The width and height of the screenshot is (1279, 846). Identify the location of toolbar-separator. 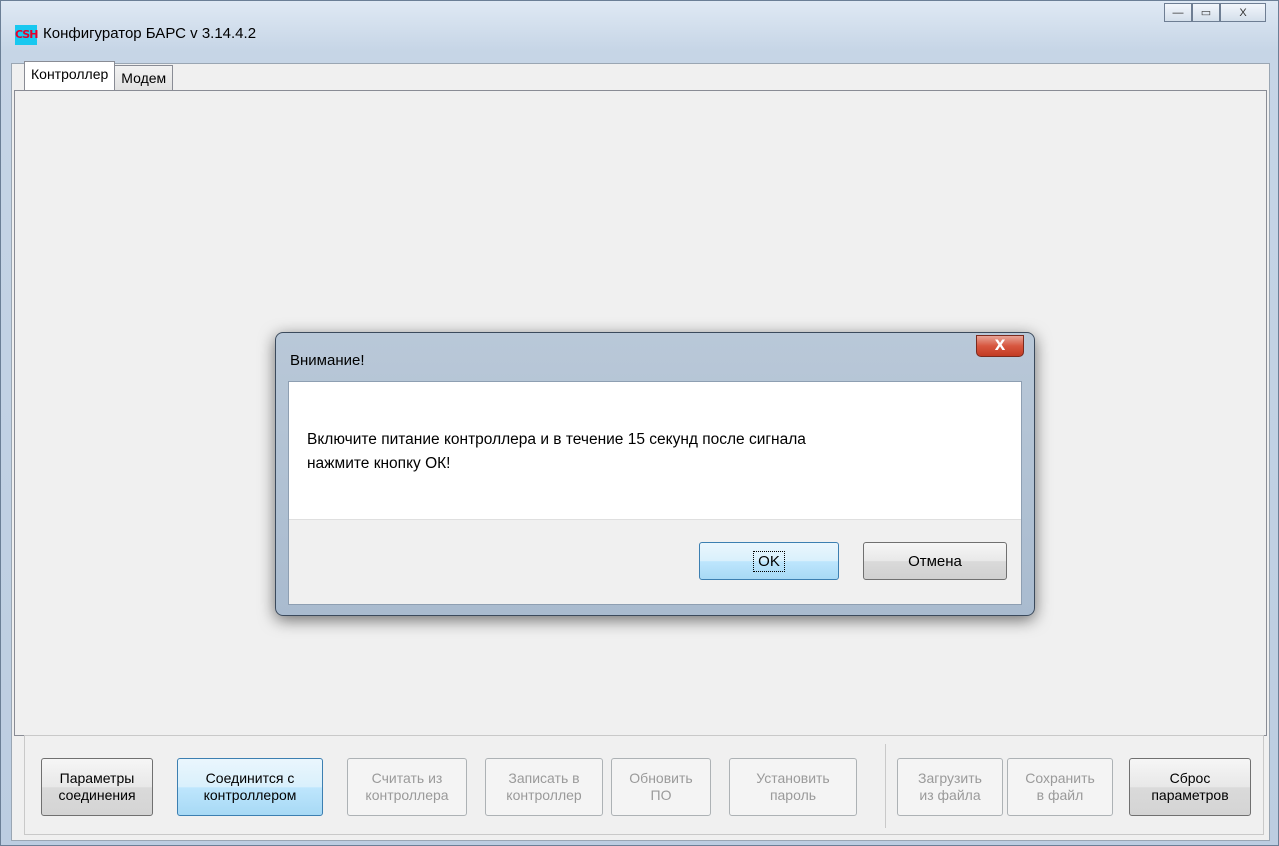
(885, 786).